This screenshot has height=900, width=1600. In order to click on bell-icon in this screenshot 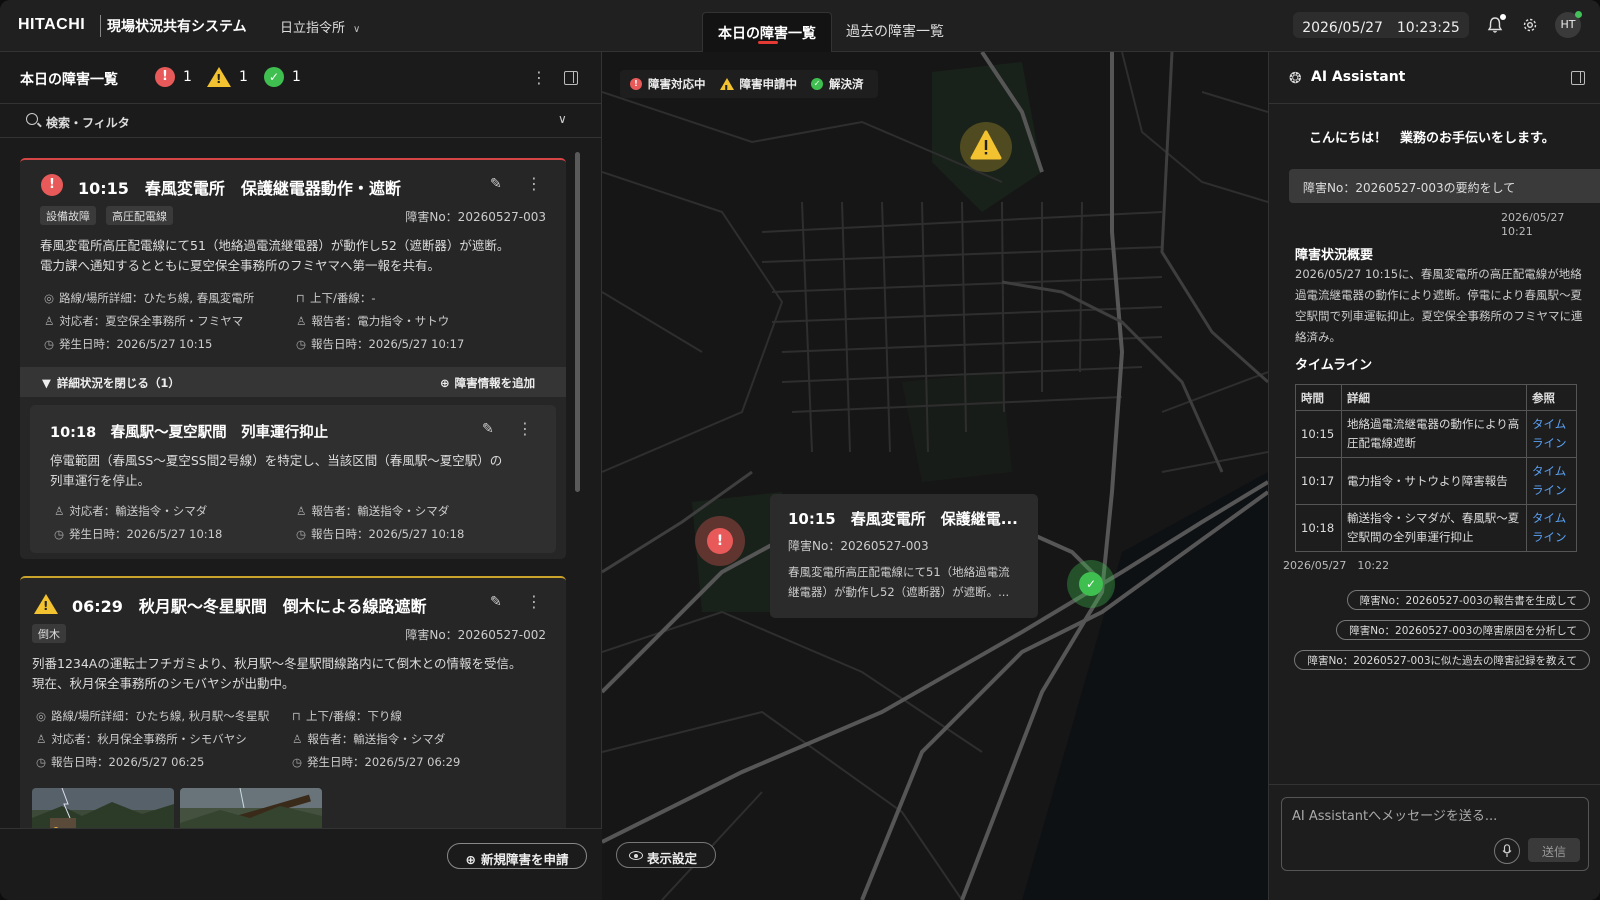, I will do `click(1495, 25)`.